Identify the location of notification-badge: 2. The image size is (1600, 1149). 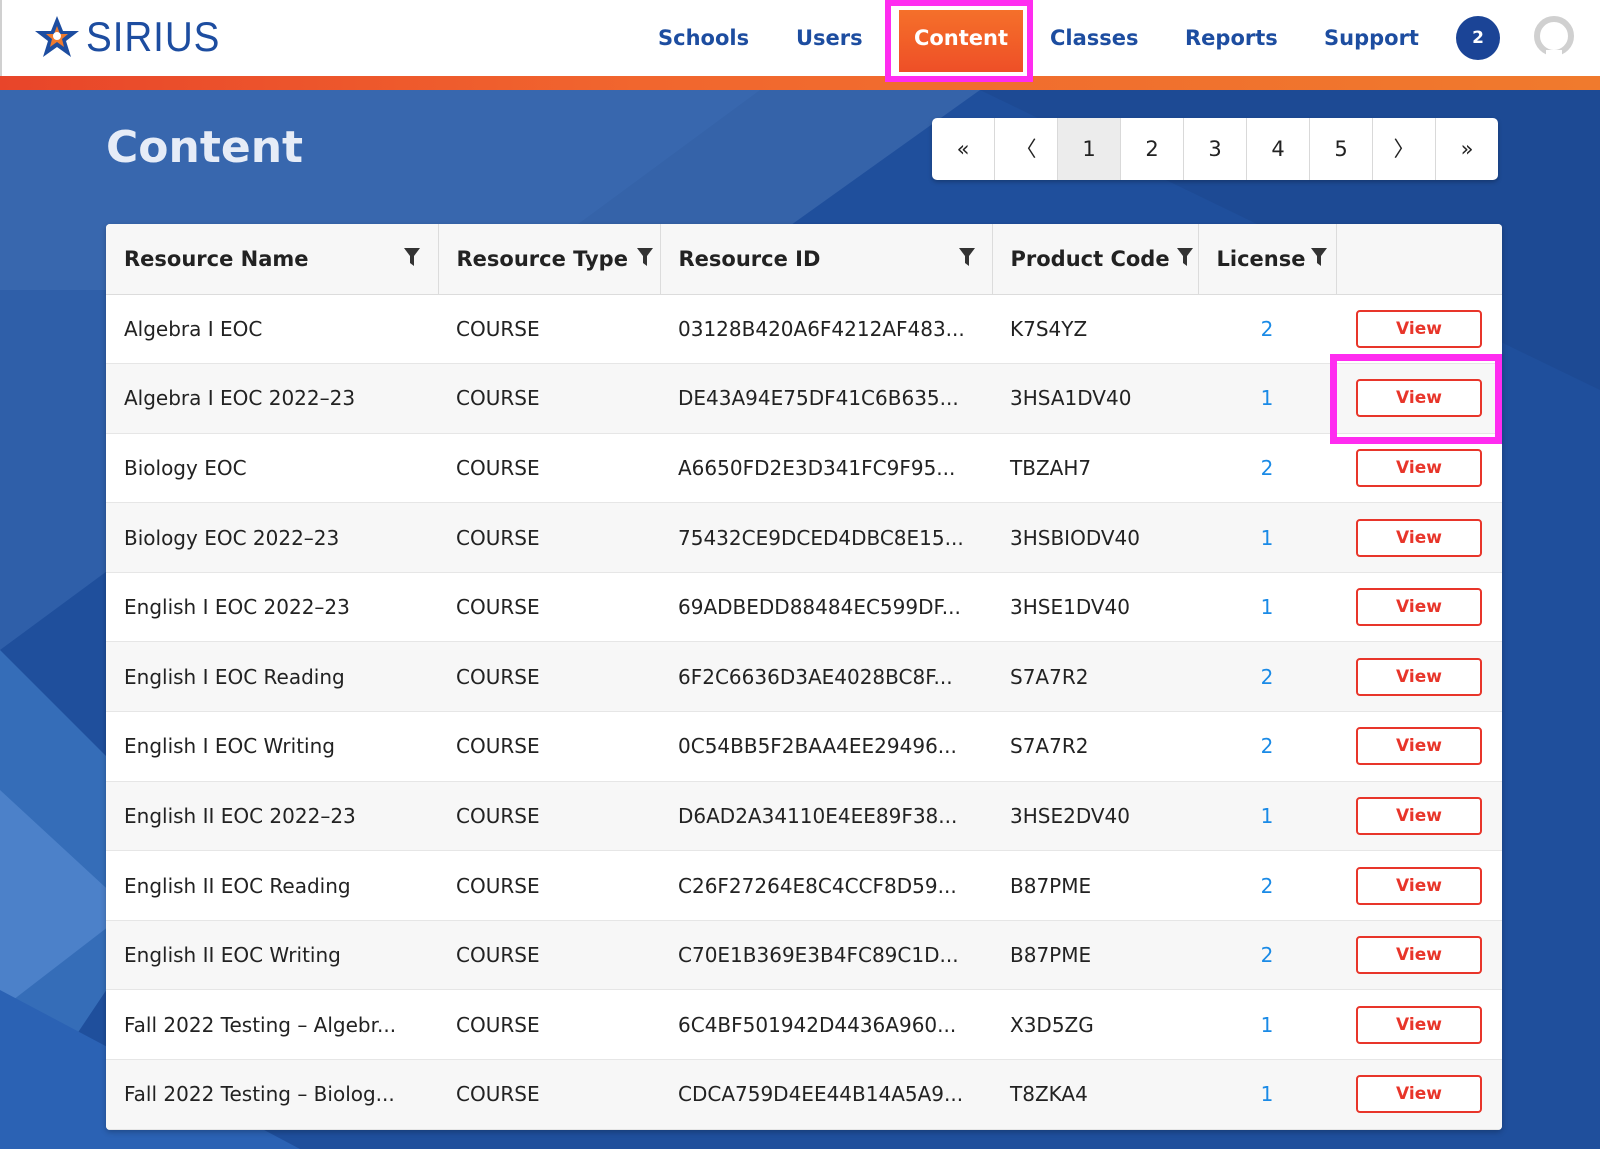
(1478, 38).